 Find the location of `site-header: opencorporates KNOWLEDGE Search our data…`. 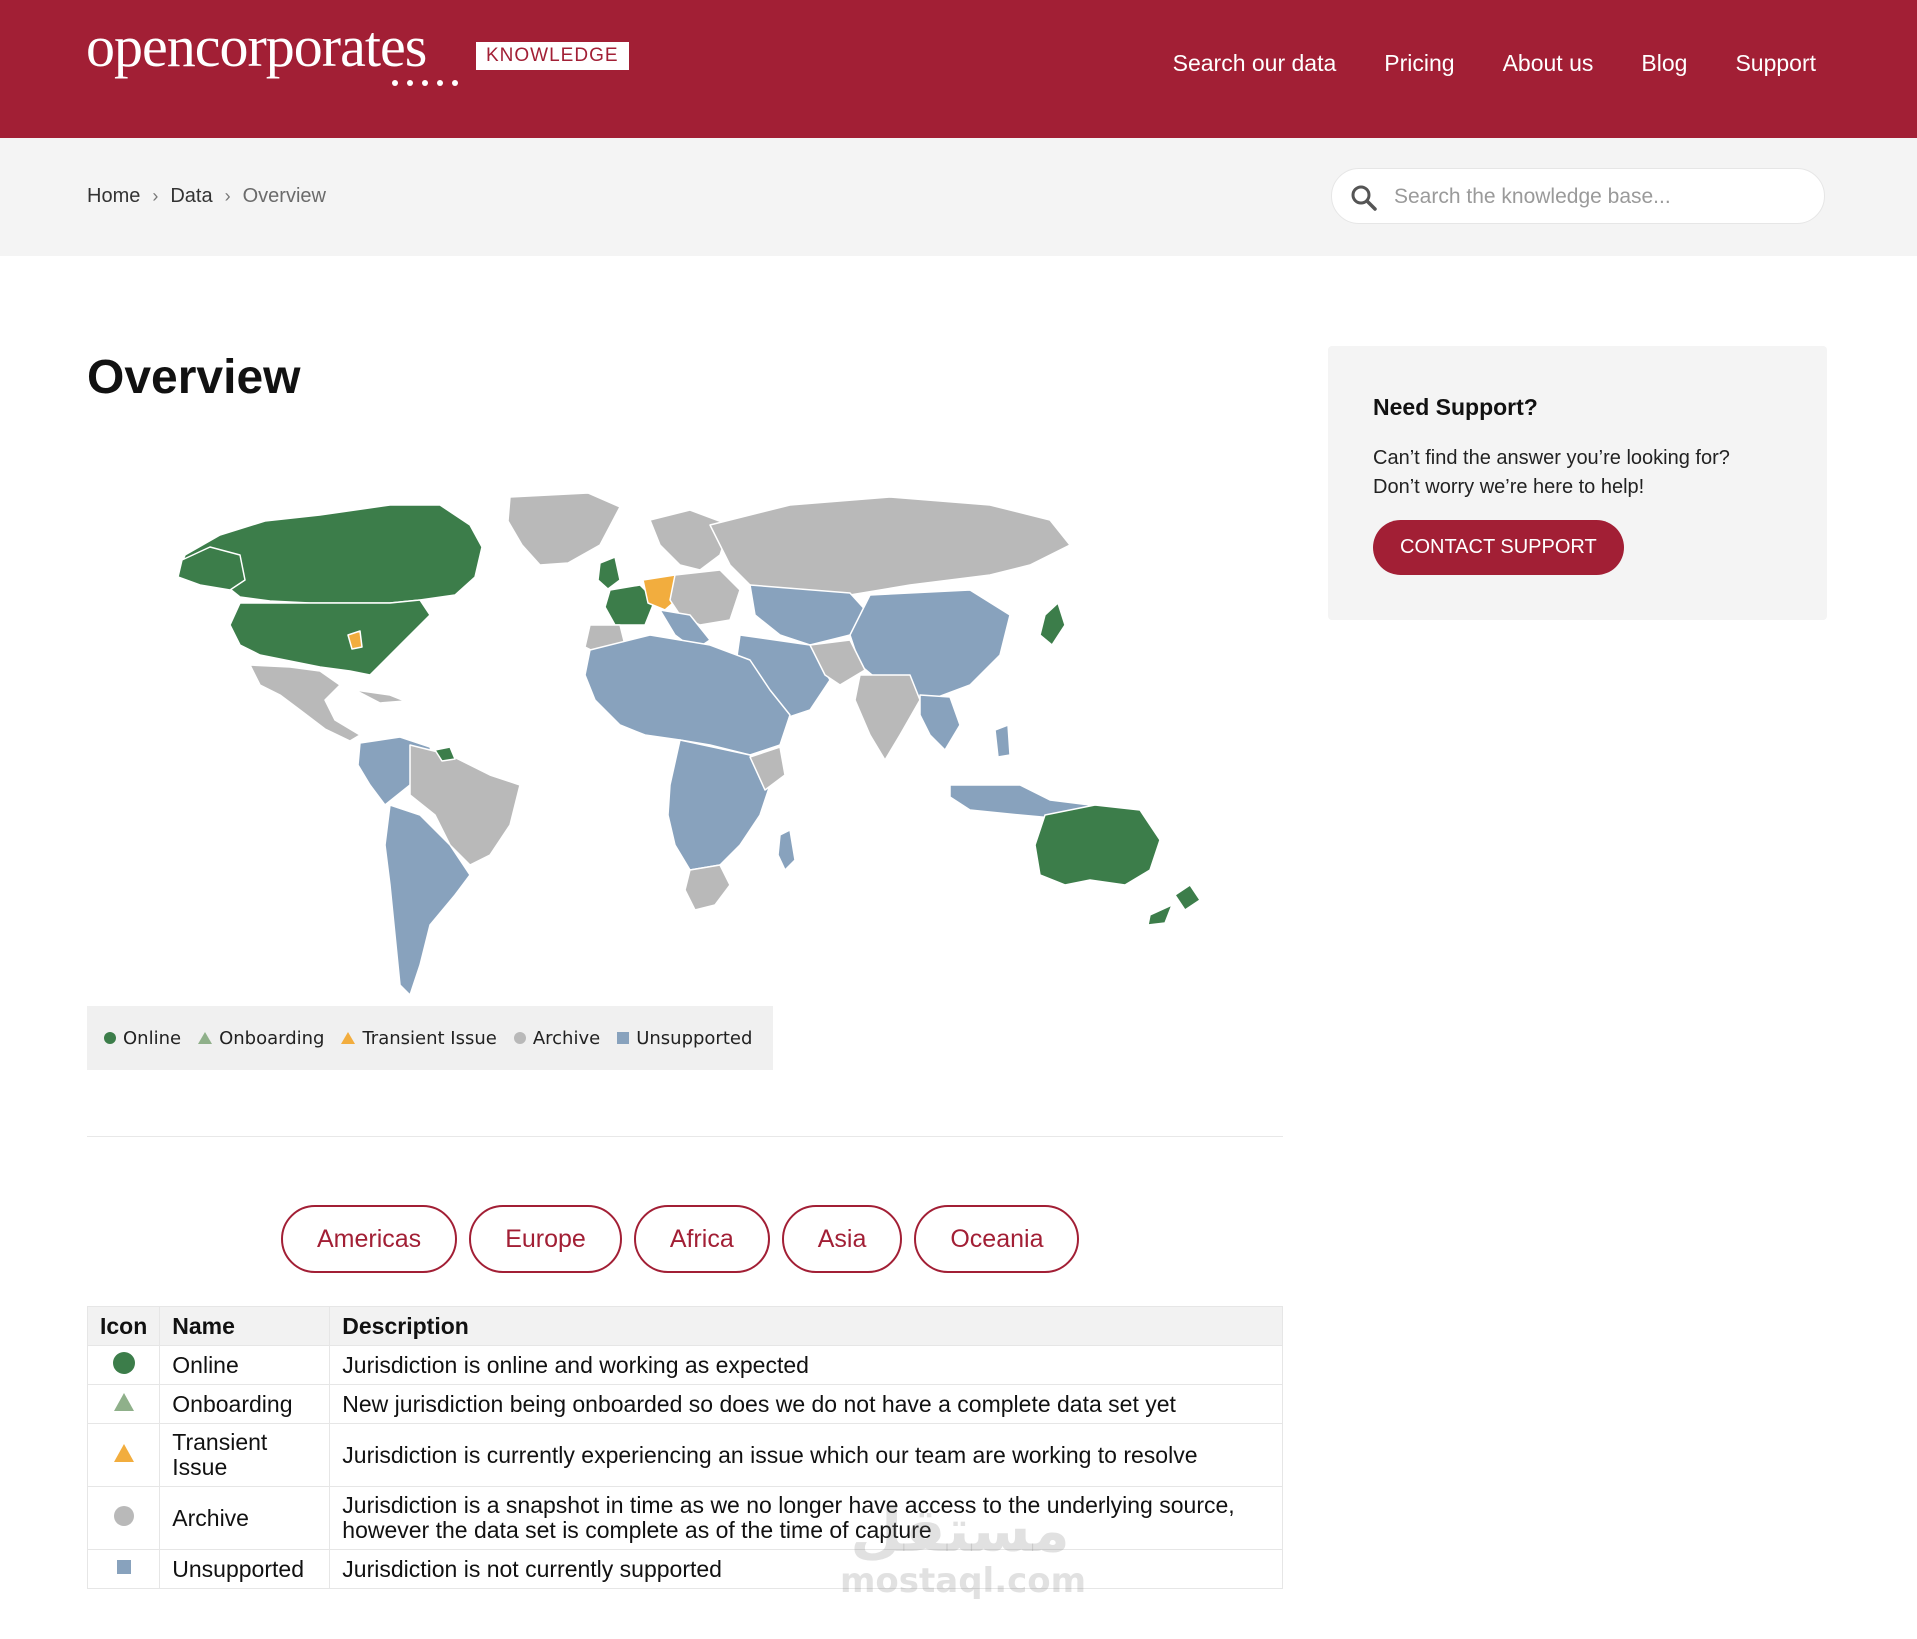

site-header: opencorporates KNOWLEDGE Search our data… is located at coordinates (958, 69).